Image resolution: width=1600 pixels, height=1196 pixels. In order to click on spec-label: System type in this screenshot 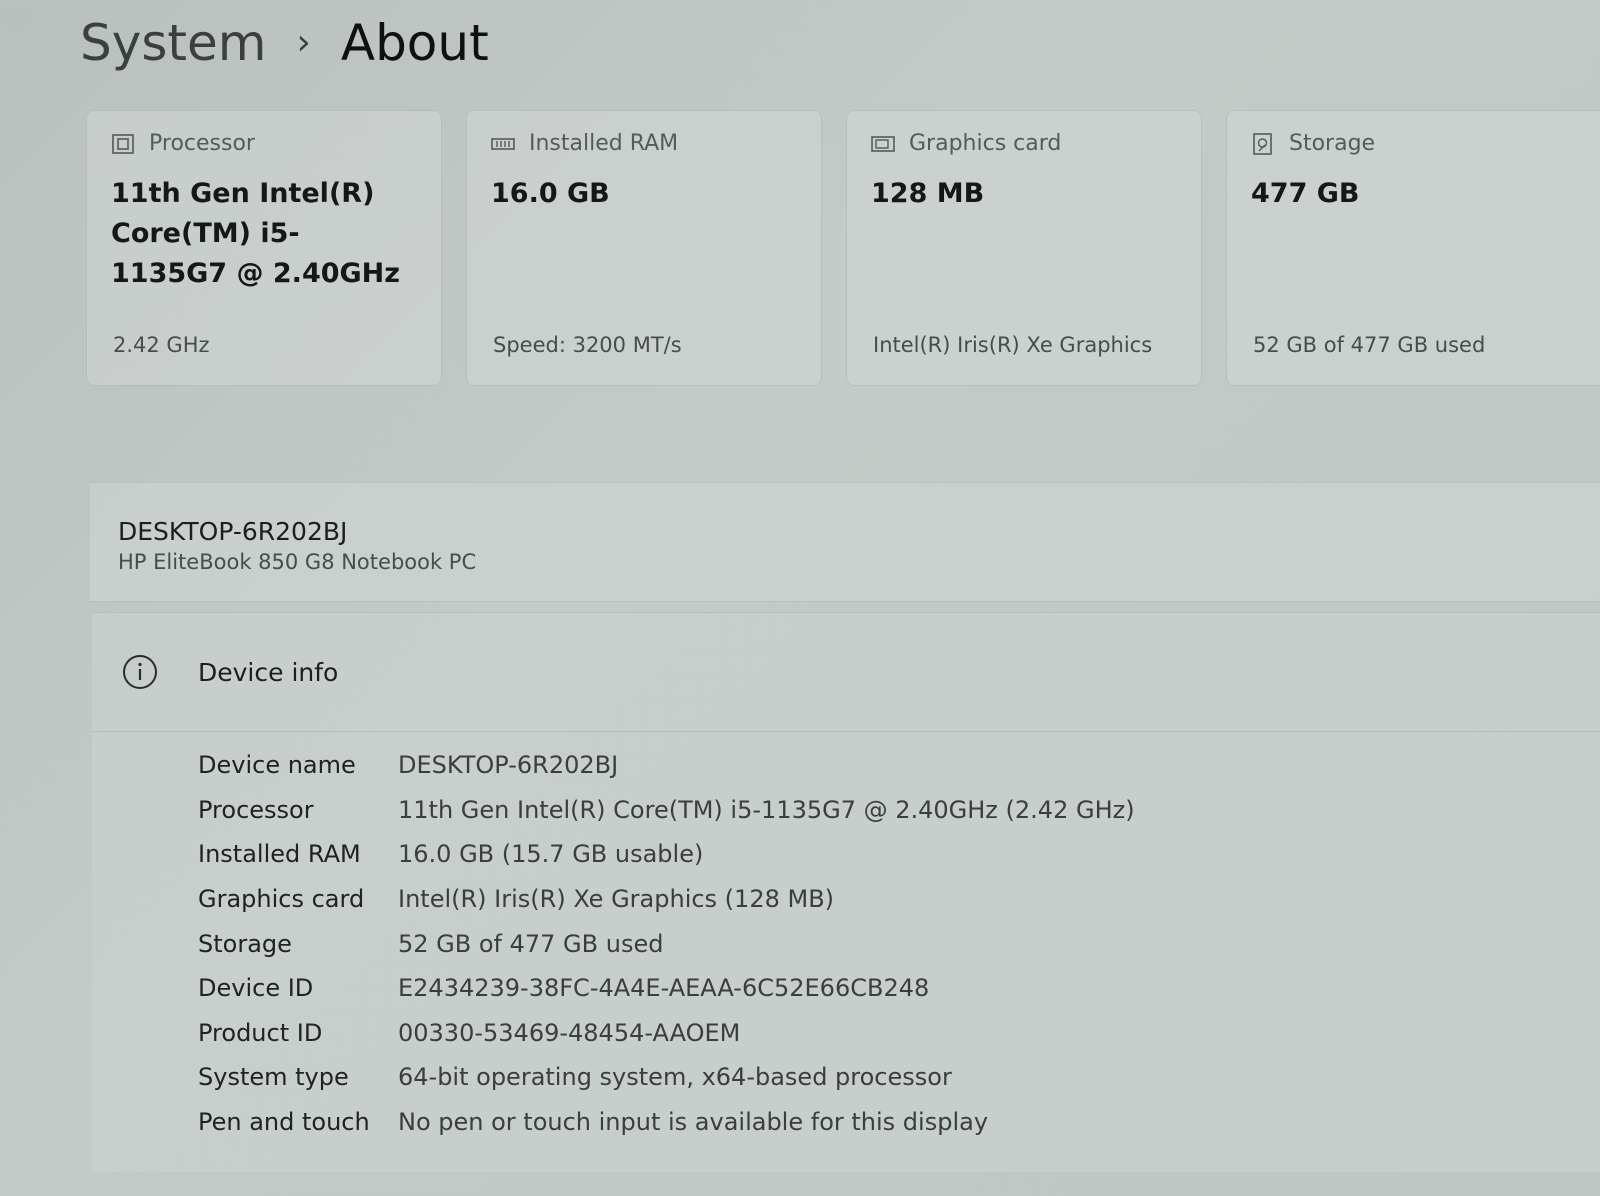, I will do `click(273, 1077)`.